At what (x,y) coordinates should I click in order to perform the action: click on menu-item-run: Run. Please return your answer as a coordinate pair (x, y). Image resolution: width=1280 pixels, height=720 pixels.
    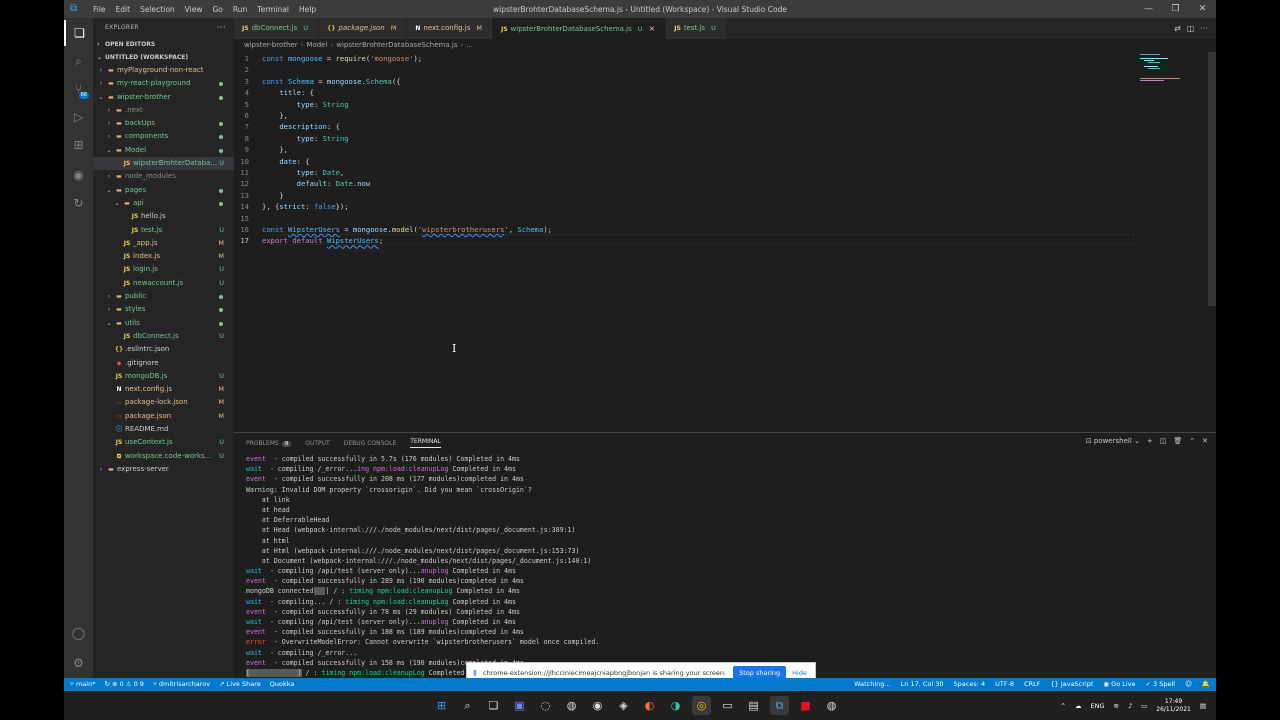
    Looking at the image, I should click on (240, 9).